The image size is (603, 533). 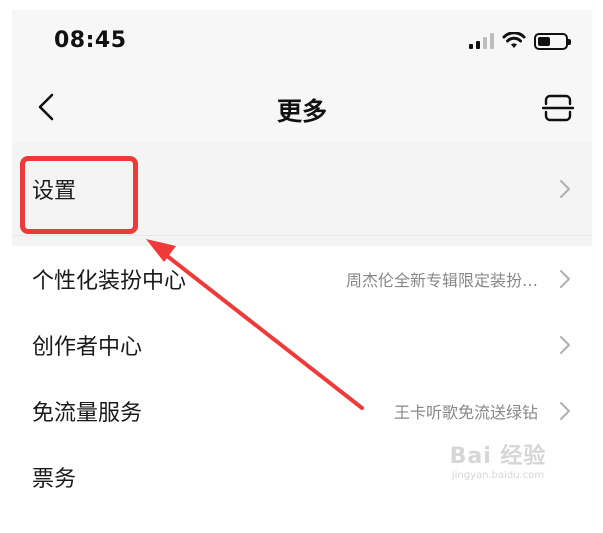 I want to click on watermark: Bai 经验 jingyan.baidu.com, so click(x=498, y=466).